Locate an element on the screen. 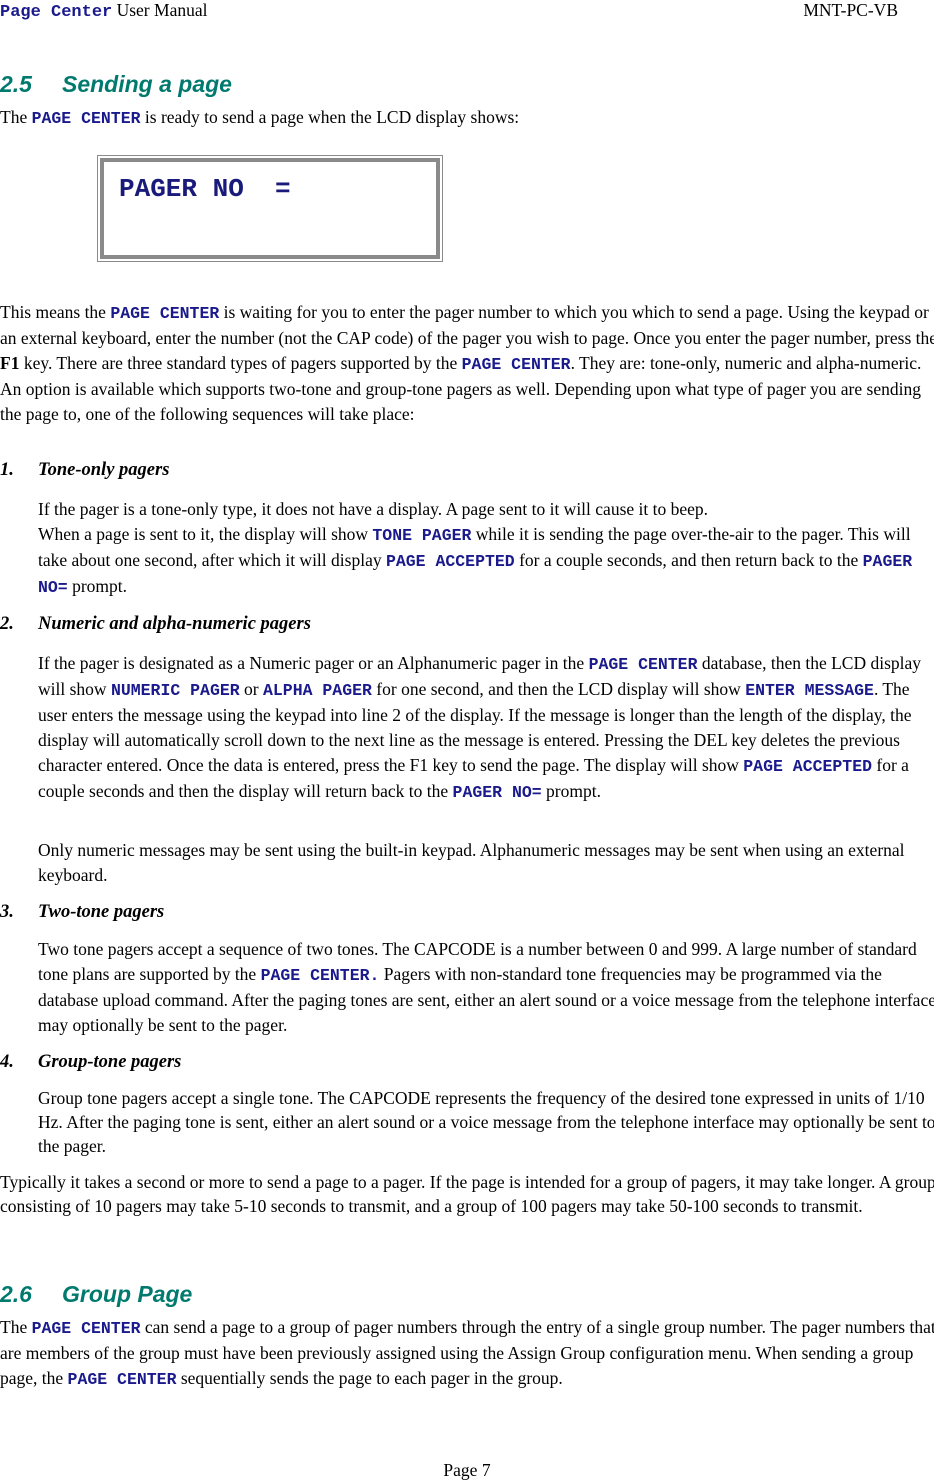 This screenshot has height=1482, width=934. section-title: Group Page is located at coordinates (127, 1294).